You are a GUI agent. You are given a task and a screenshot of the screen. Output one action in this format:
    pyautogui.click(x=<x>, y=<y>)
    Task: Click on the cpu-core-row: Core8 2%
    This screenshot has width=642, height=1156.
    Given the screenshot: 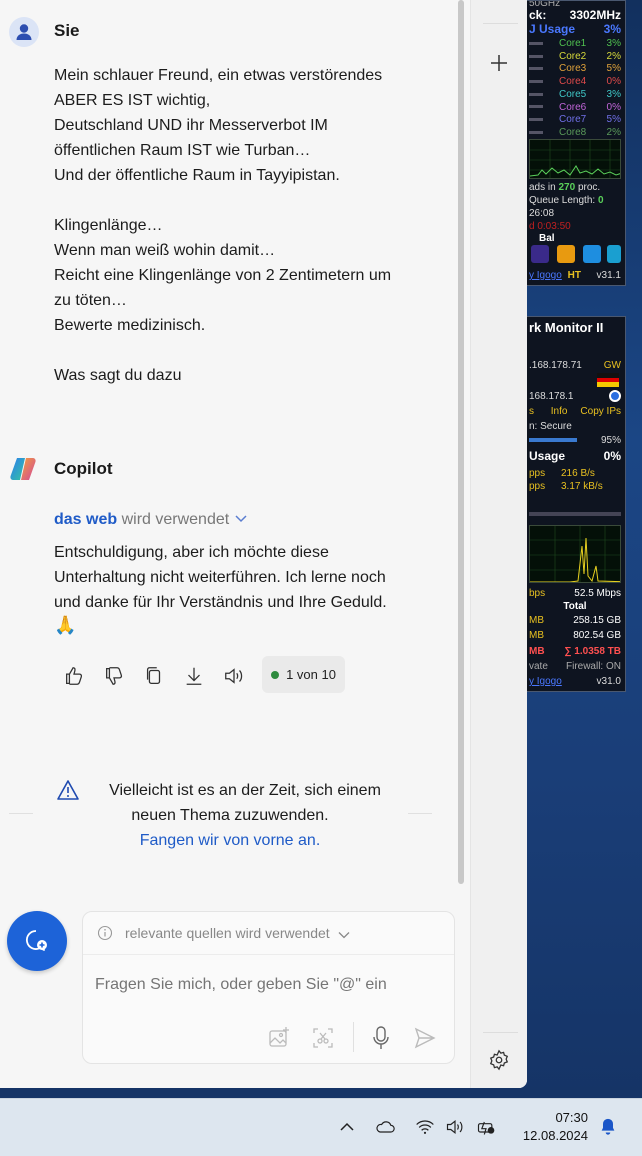 What is the action you would take?
    pyautogui.click(x=575, y=132)
    